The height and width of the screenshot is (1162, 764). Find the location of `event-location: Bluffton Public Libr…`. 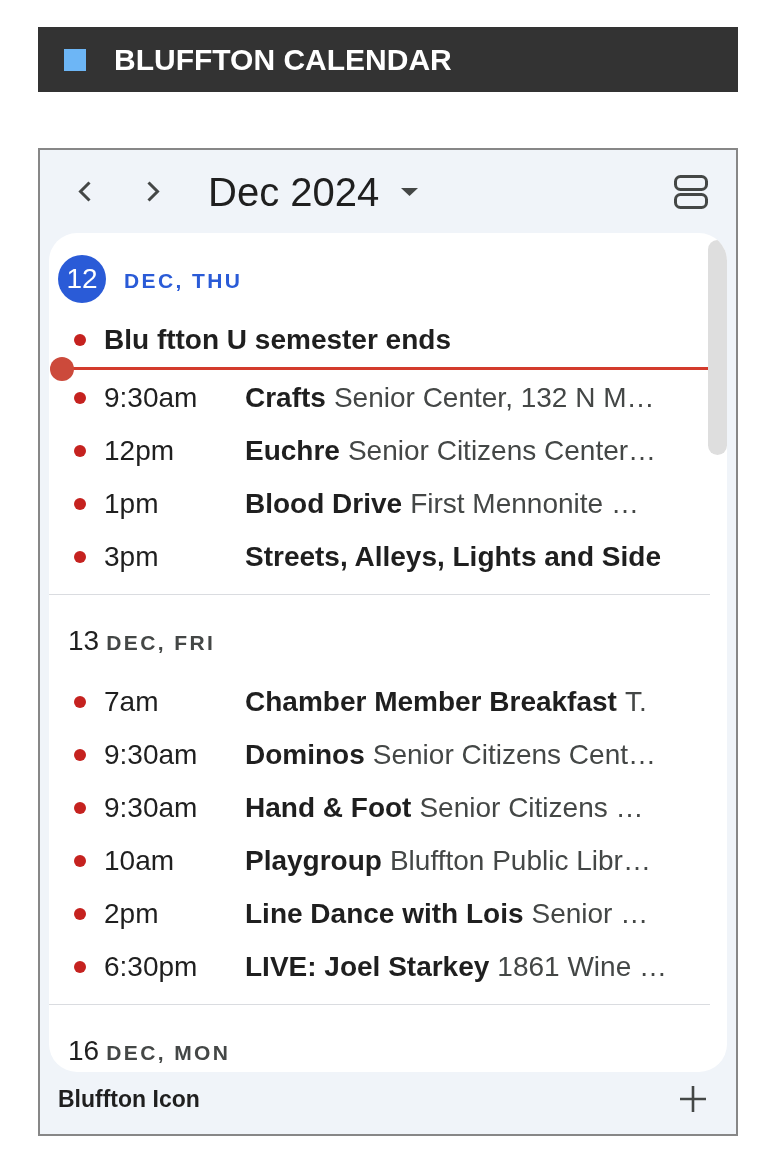

event-location: Bluffton Public Libr… is located at coordinates (520, 860).